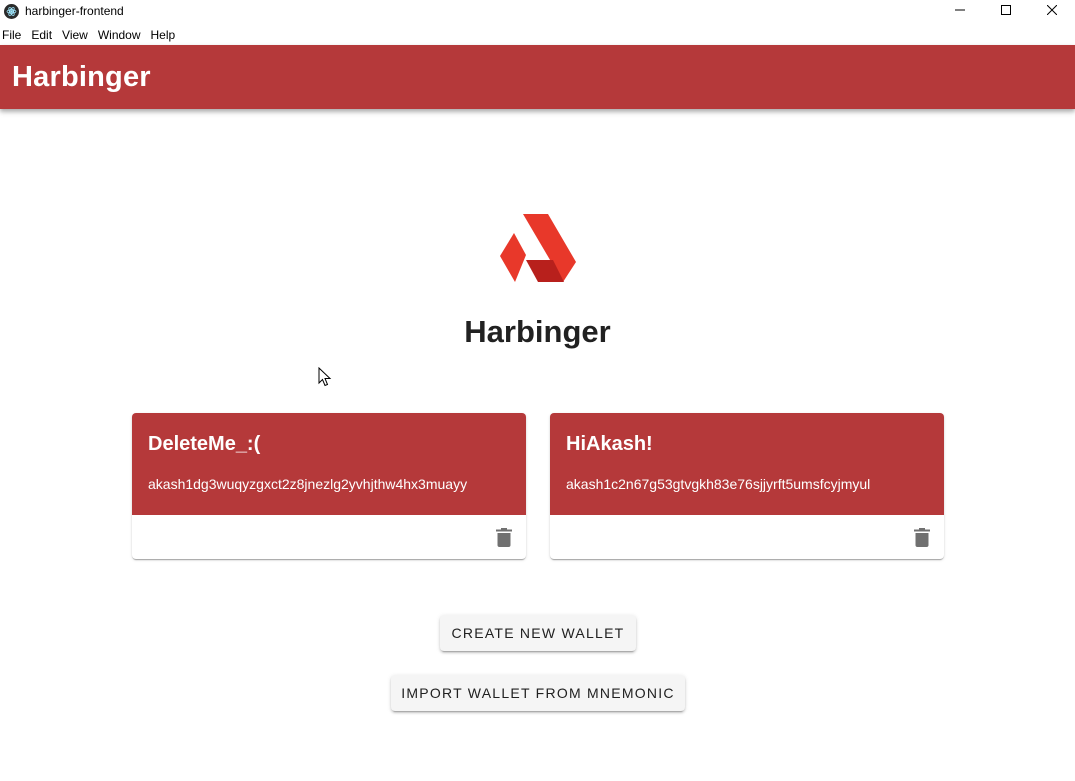 The image size is (1075, 781). I want to click on window-controls, so click(1006, 11).